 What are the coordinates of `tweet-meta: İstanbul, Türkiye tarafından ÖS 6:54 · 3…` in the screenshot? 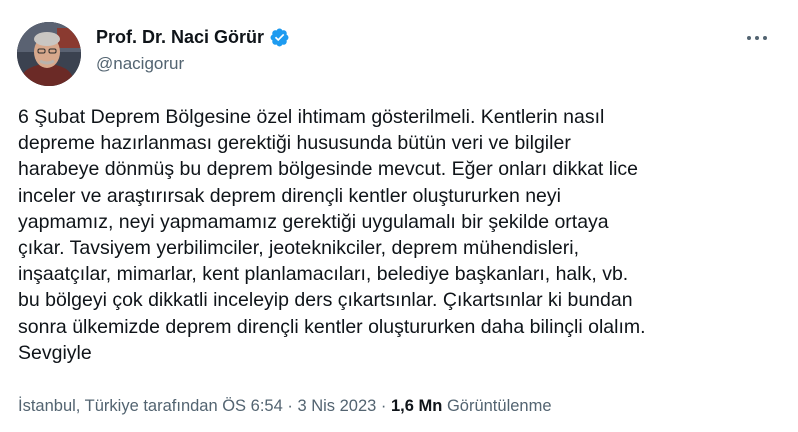 It's located at (285, 406).